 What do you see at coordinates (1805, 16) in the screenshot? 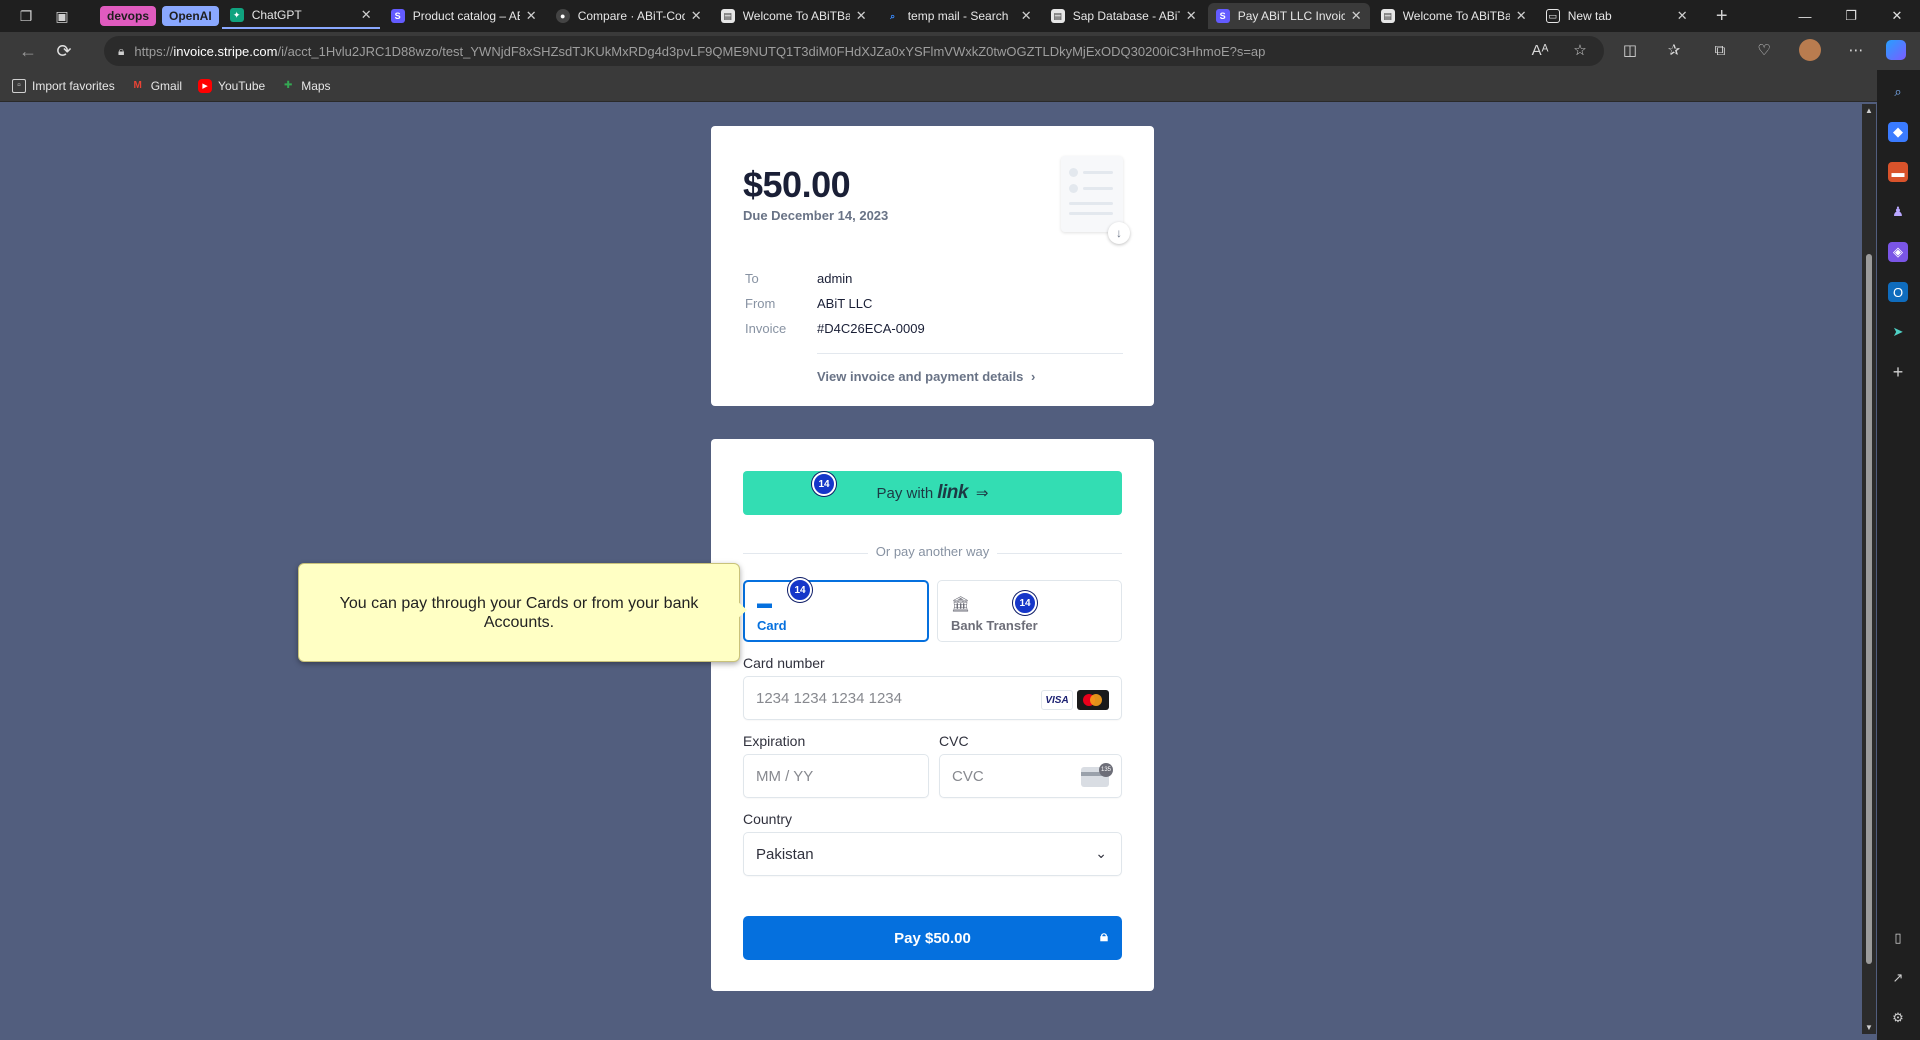
I see `minimize-icon: —` at bounding box center [1805, 16].